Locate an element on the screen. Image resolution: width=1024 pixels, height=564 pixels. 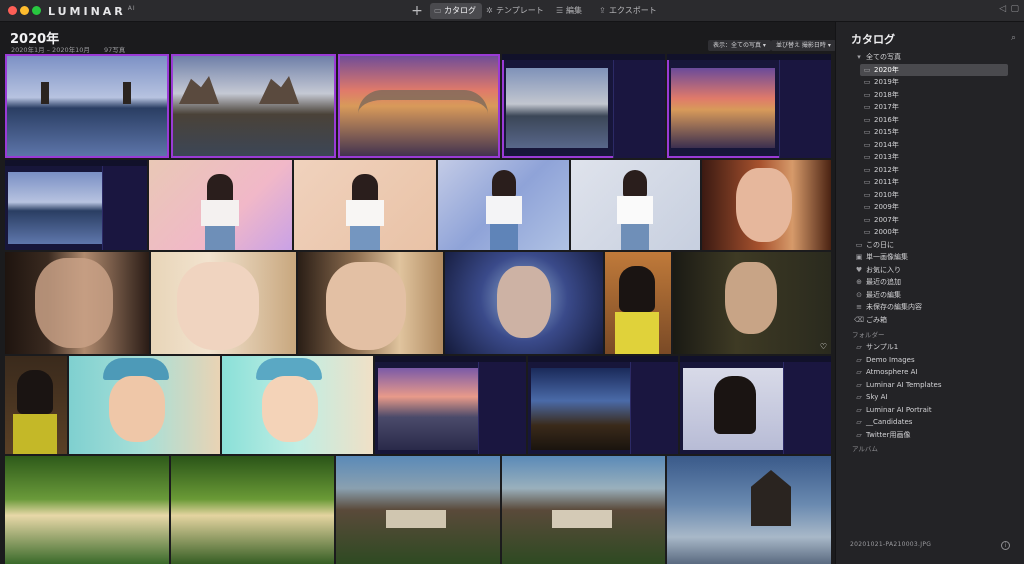
sidebar-item-folder: ▱ Luminar AI Portrait is located at coordinates (930, 410).